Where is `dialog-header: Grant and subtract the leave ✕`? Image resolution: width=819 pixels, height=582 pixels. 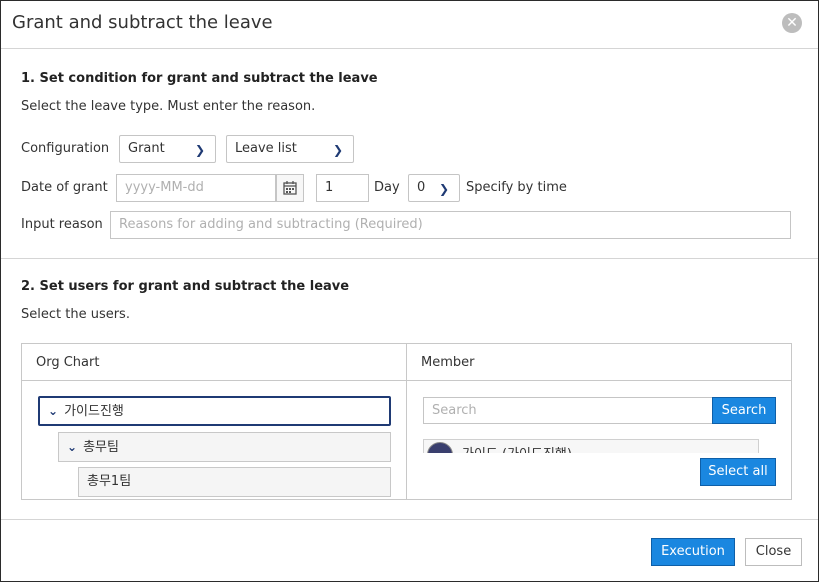
dialog-header: Grant and subtract the leave ✕ is located at coordinates (409, 25).